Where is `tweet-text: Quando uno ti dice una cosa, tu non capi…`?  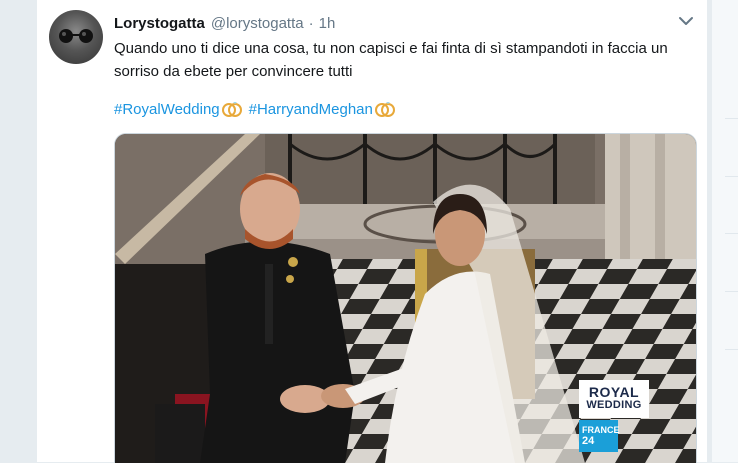 tweet-text: Quando uno ti dice una cosa, tu non capi… is located at coordinates (391, 60).